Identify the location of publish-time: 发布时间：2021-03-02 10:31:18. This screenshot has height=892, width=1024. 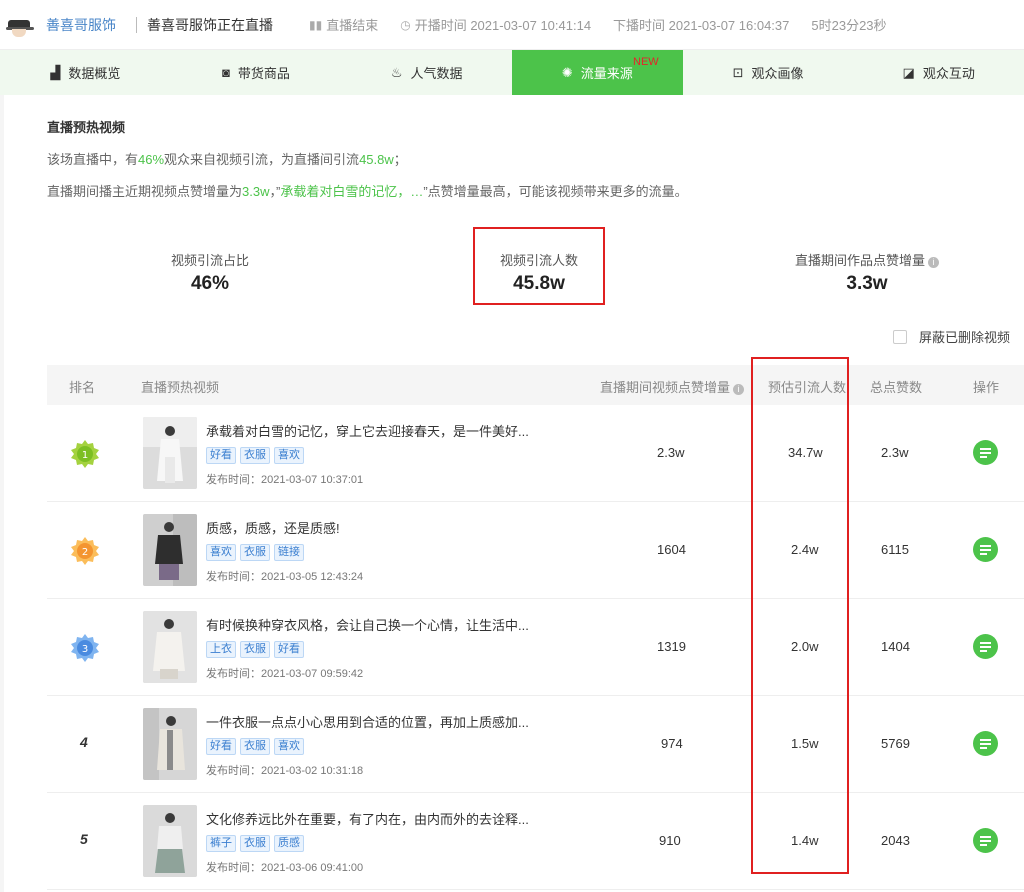
(285, 771).